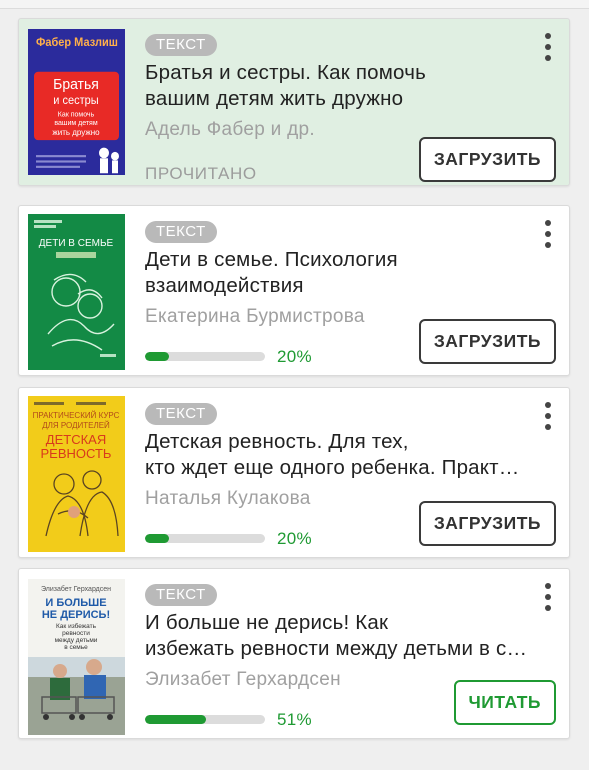  Describe the element at coordinates (285, 72) in the screenshot. I see `book-title-line: Братья и сестры. Как помочь` at that location.